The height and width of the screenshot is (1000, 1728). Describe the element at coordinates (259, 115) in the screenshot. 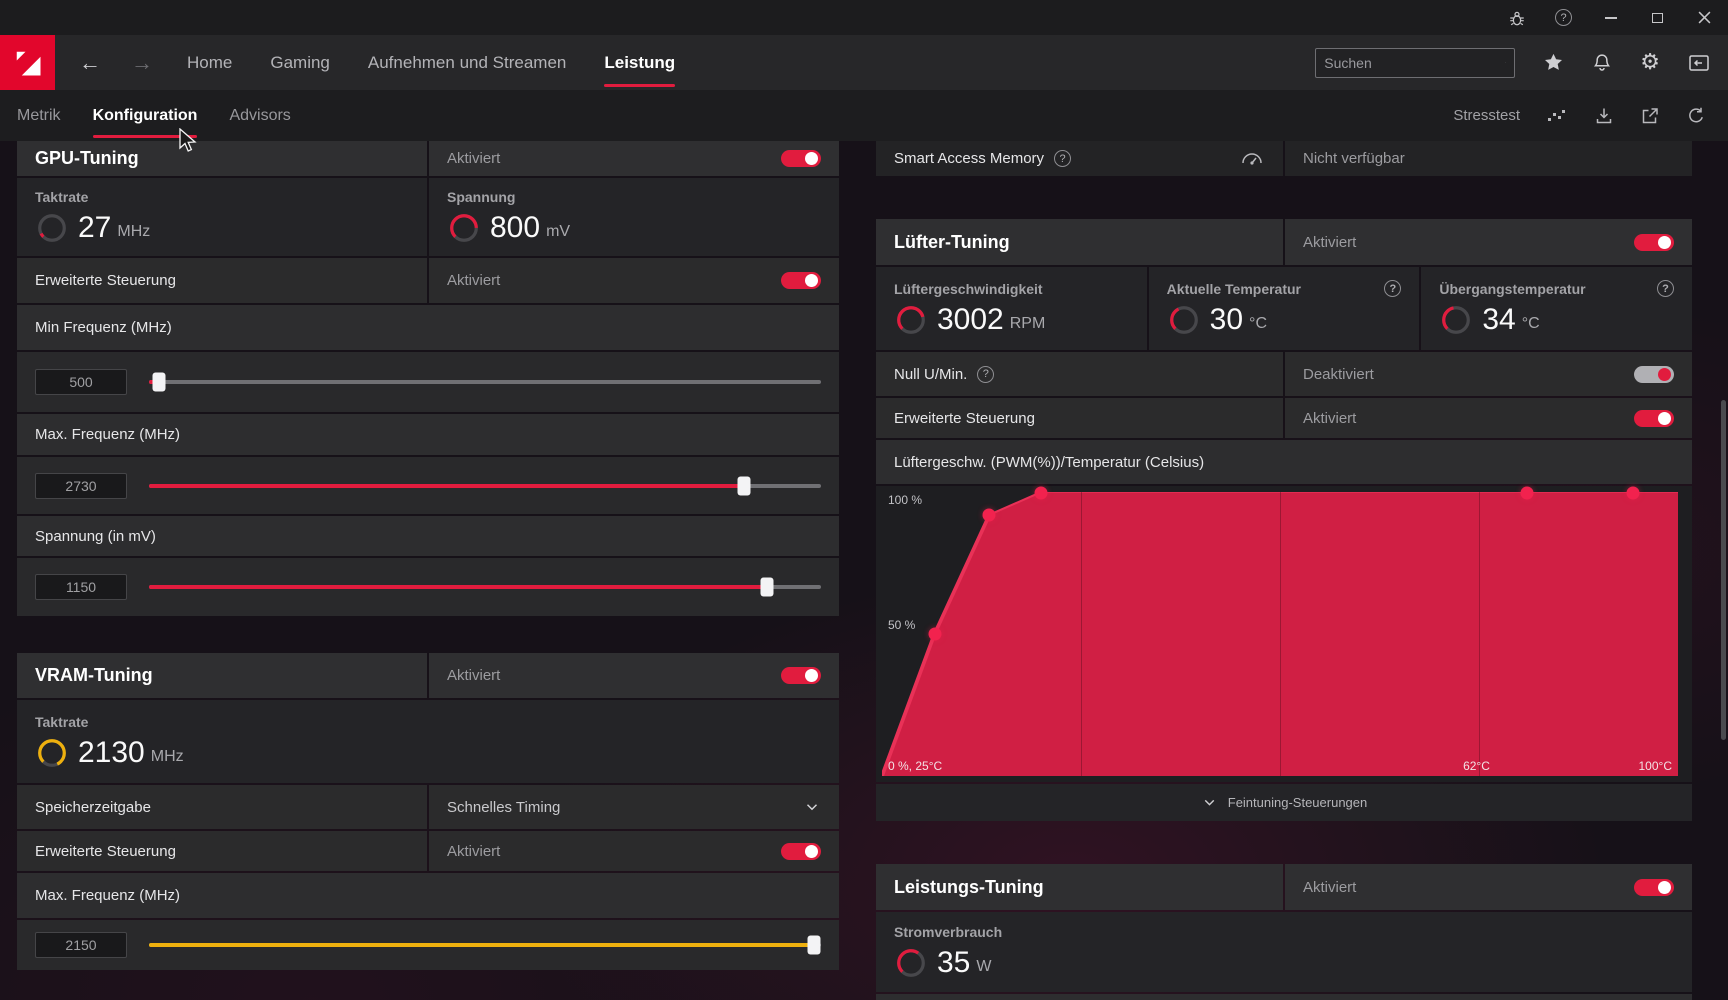

I see `subtab-advisors: Advisors` at that location.